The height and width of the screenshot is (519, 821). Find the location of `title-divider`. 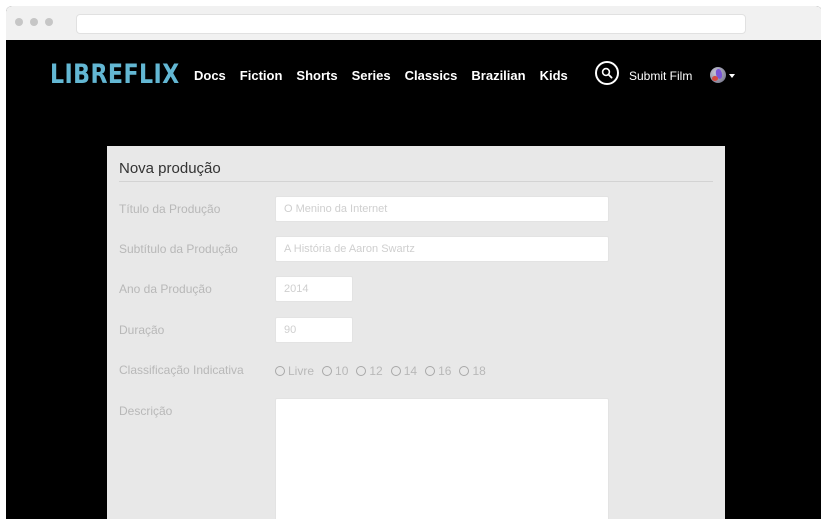

title-divider is located at coordinates (416, 181).